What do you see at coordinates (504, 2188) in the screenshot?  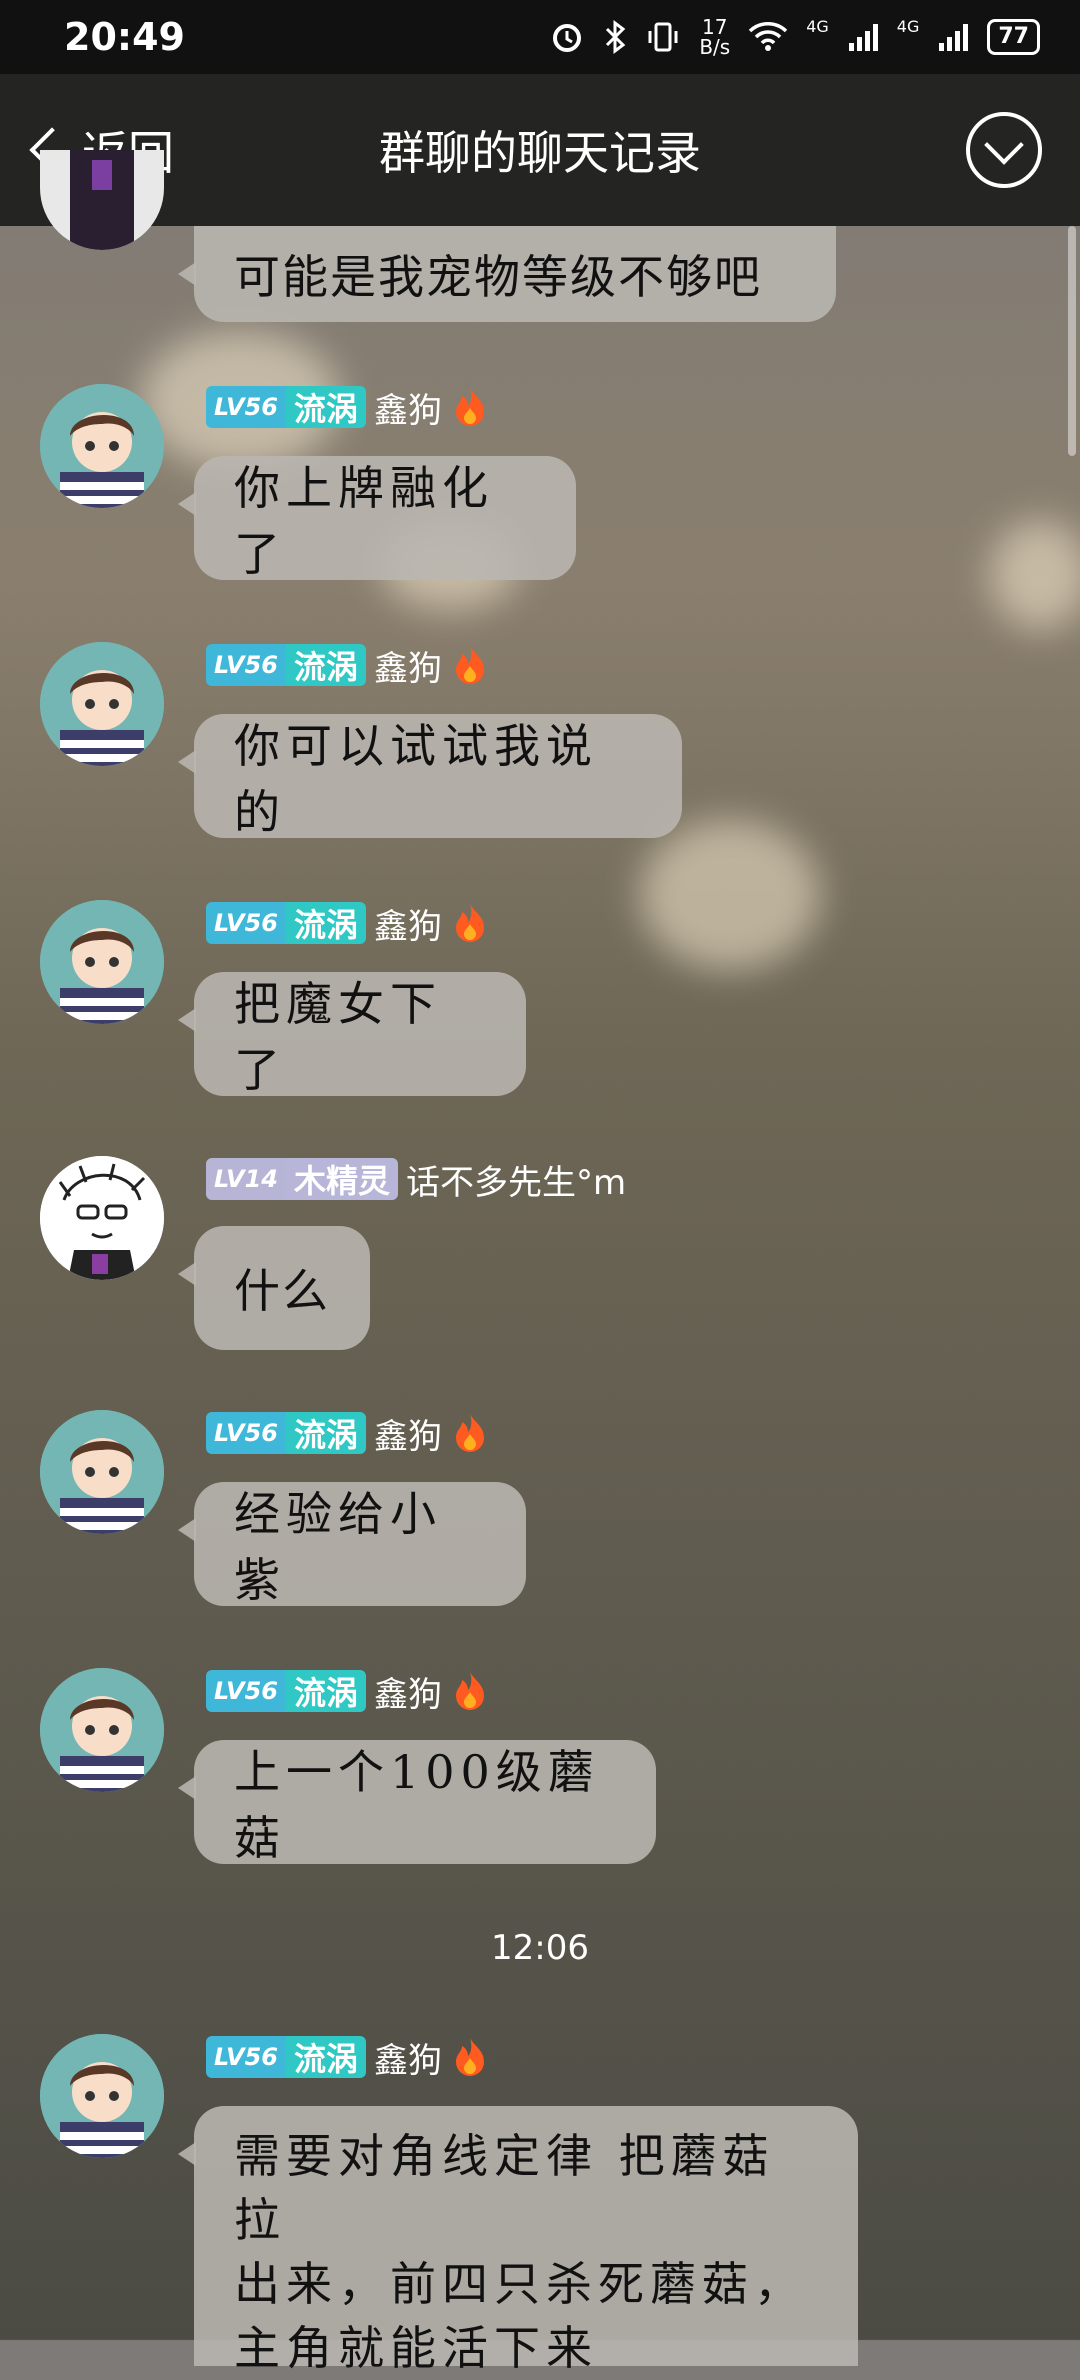 I see `message-line: 需要对角线定律 把蘑菇拉` at bounding box center [504, 2188].